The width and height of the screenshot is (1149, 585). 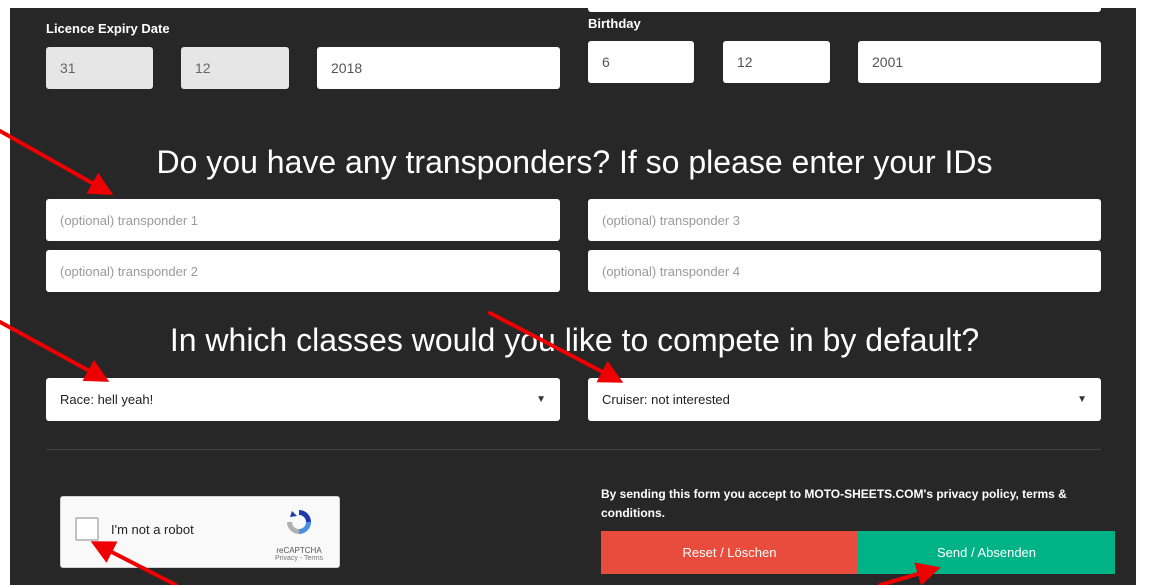 I want to click on birthday-day-field: 6, so click(x=641, y=62).